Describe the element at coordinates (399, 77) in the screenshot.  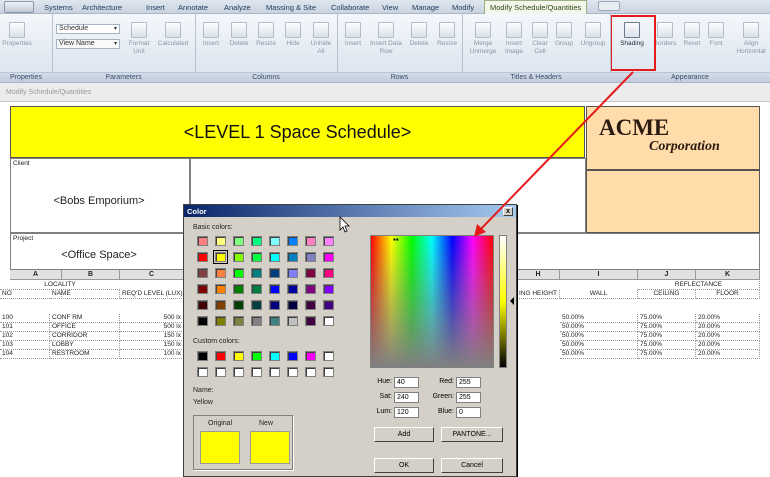
I see `panel-rows: Rows` at that location.